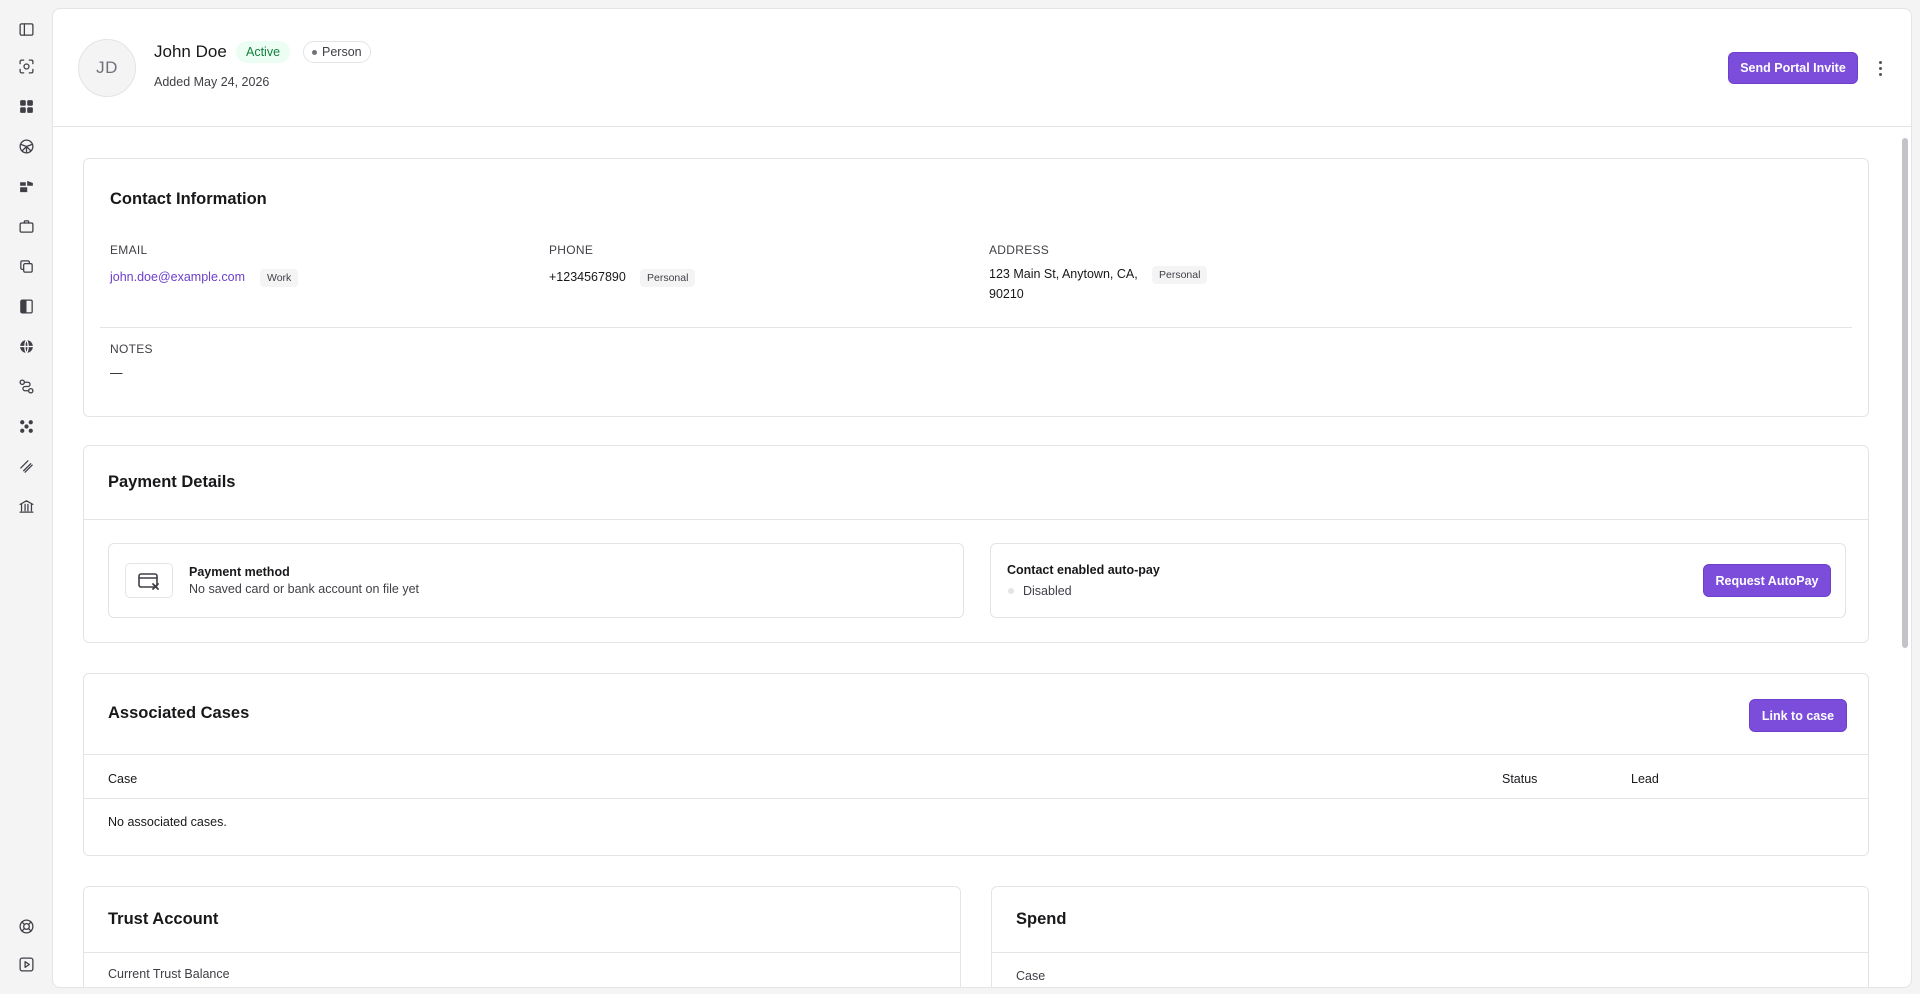 The height and width of the screenshot is (994, 1920). What do you see at coordinates (1519, 779) in the screenshot?
I see `column-header-status: Status` at bounding box center [1519, 779].